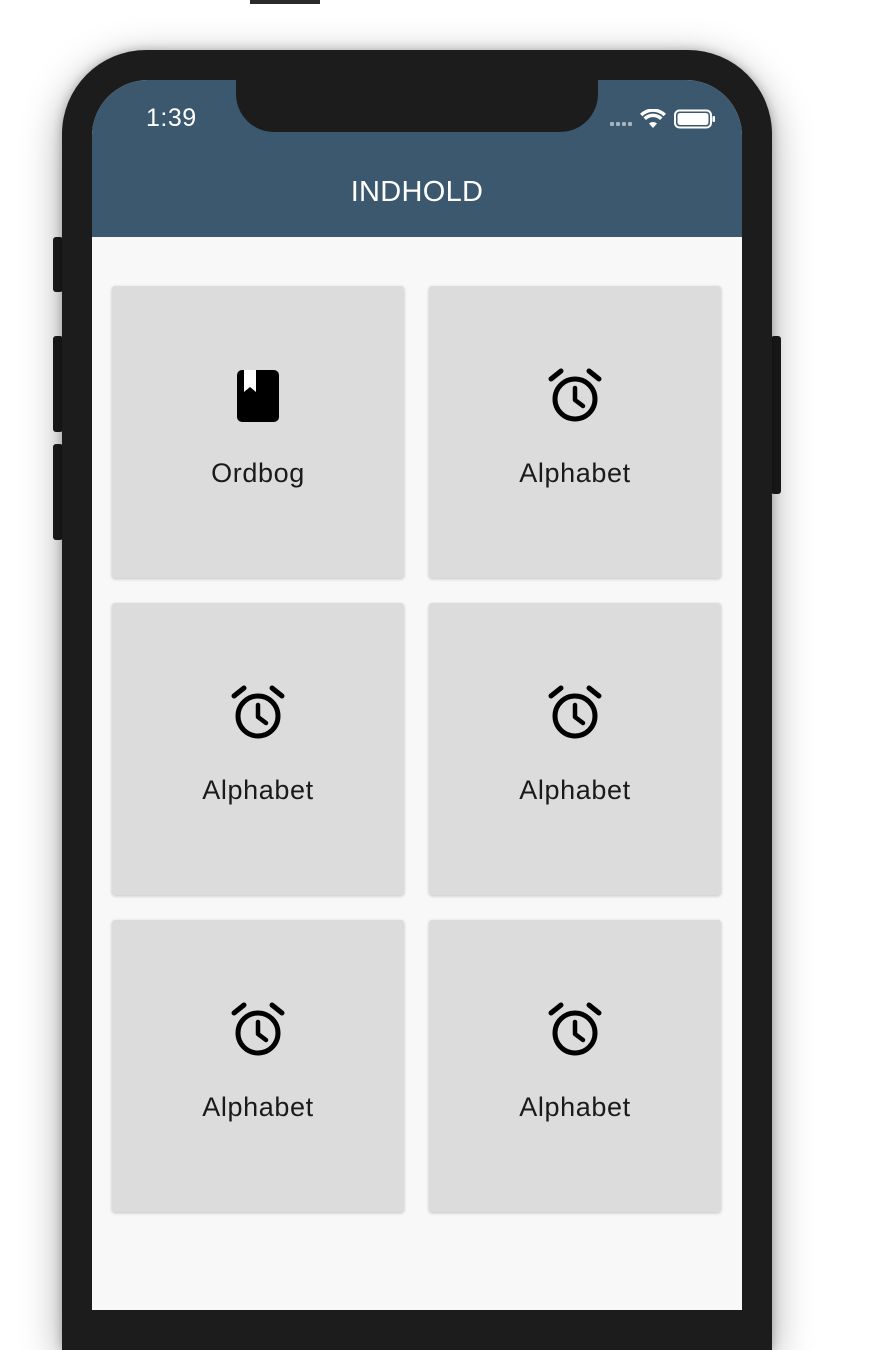  What do you see at coordinates (776, 415) in the screenshot?
I see `power-button` at bounding box center [776, 415].